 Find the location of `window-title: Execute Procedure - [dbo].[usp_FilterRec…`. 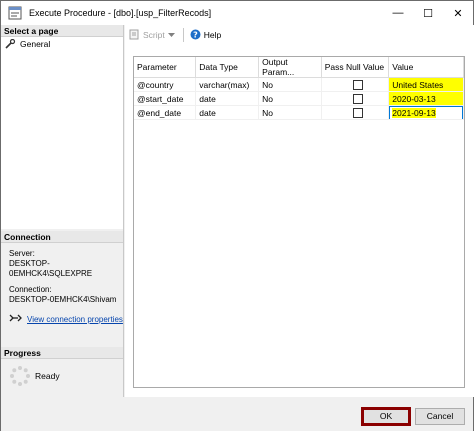

window-title: Execute Procedure - [dbo].[usp_FilterRec… is located at coordinates (120, 13).